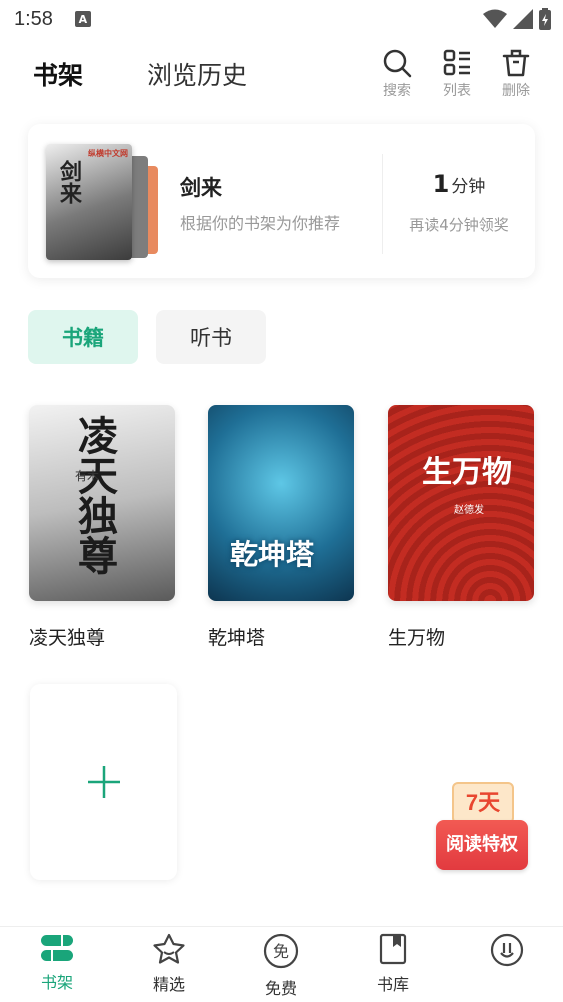 This screenshot has width=563, height=1002. What do you see at coordinates (397, 63) in the screenshot?
I see `search-icon` at bounding box center [397, 63].